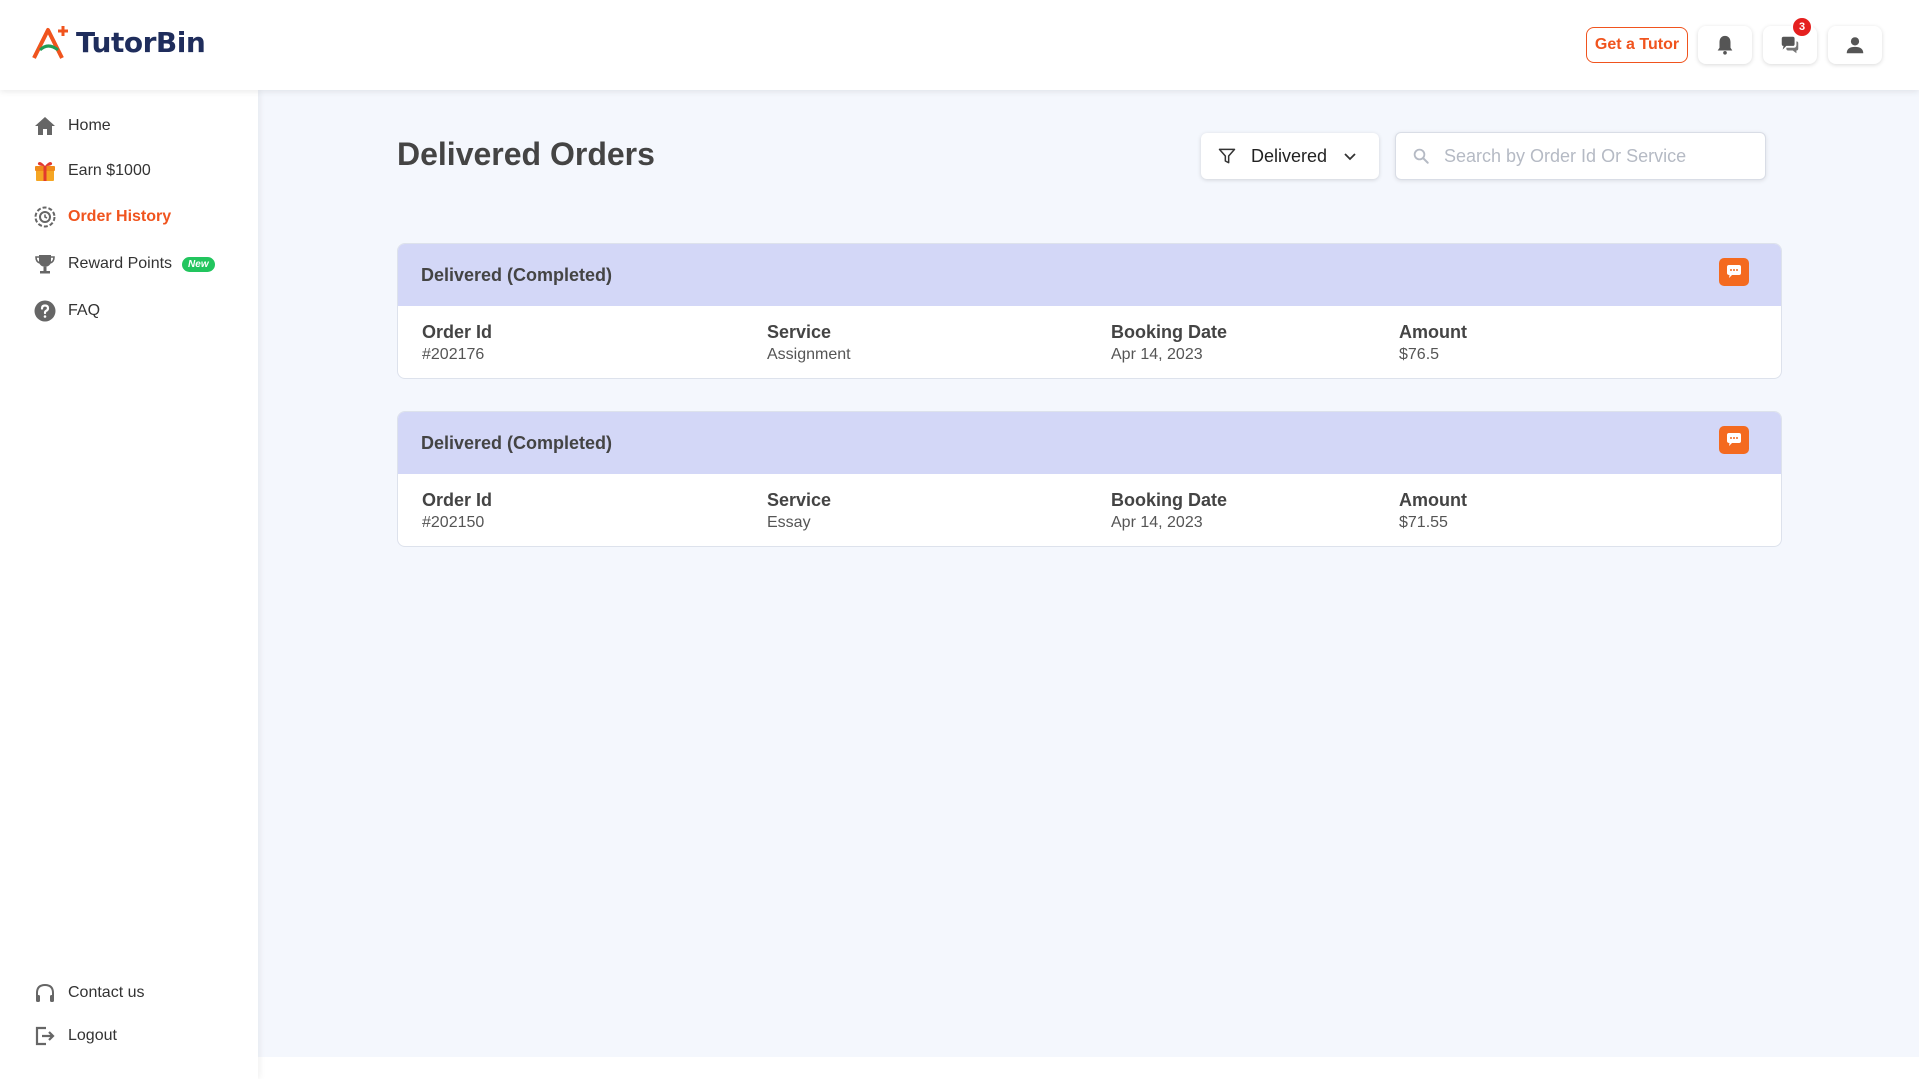  I want to click on user-icon, so click(1855, 45).